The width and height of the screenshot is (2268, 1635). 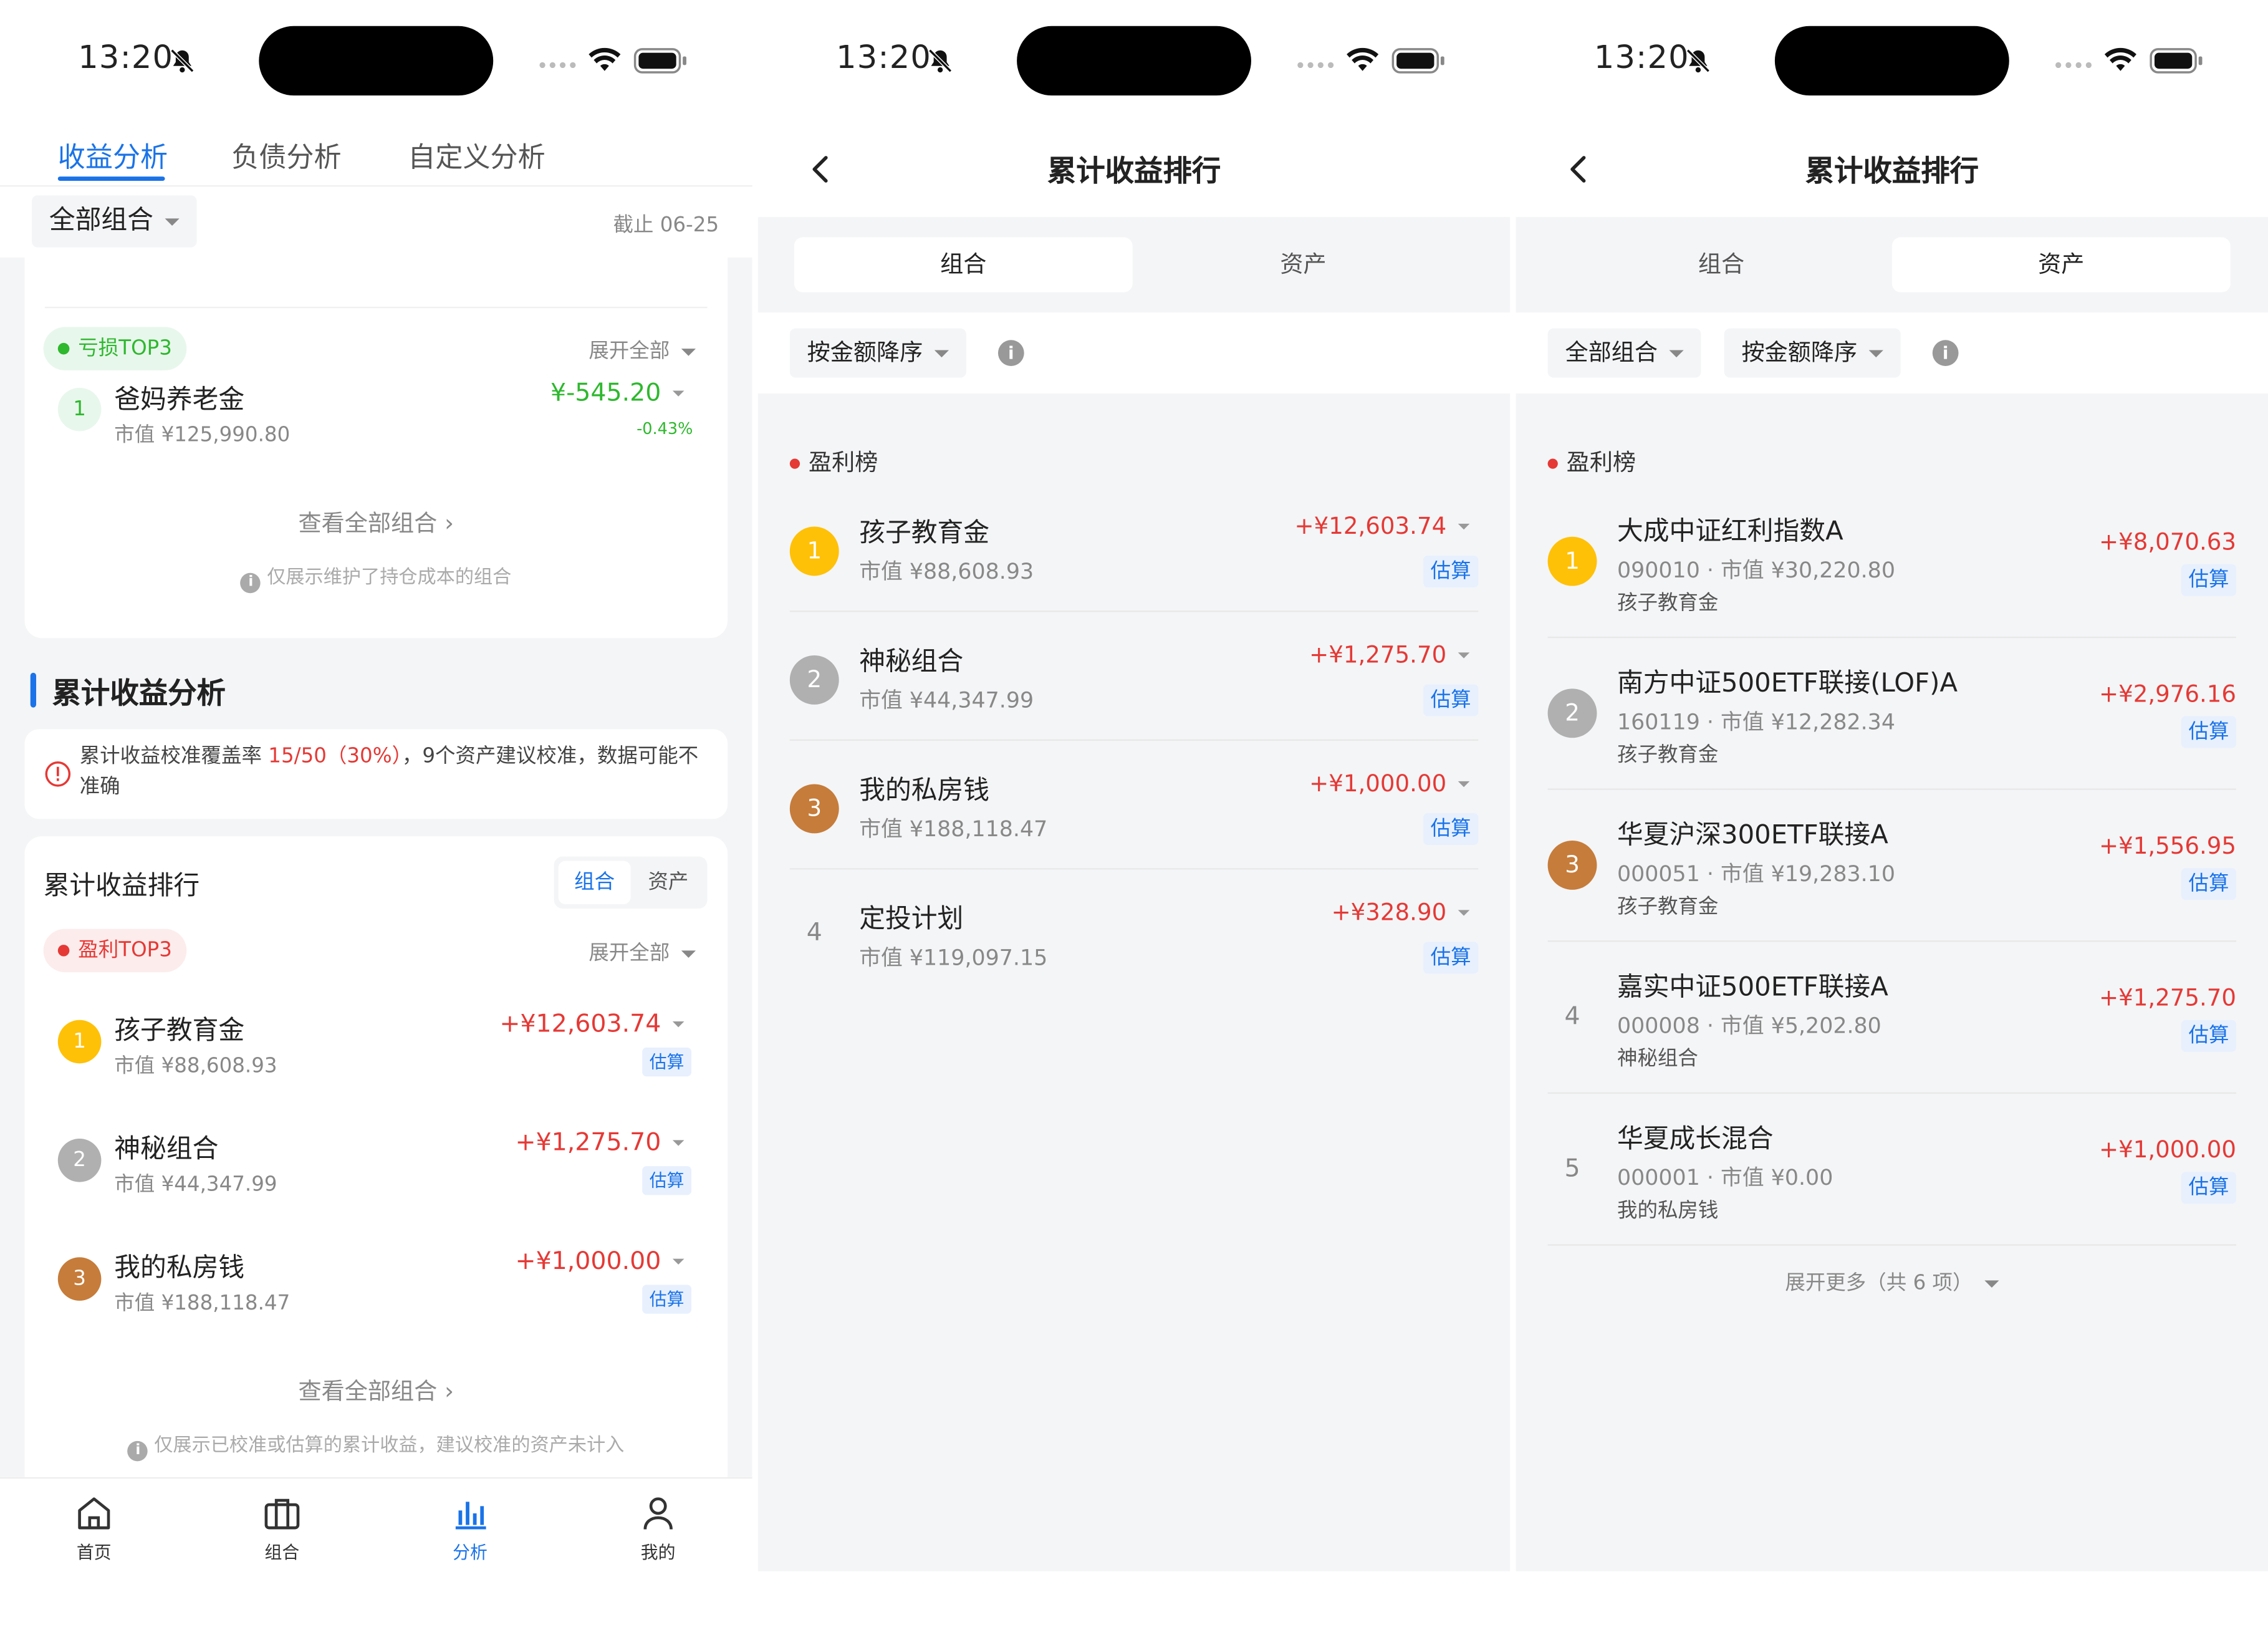 What do you see at coordinates (629, 352) in the screenshot?
I see `loss-expand-label: 展开全部` at bounding box center [629, 352].